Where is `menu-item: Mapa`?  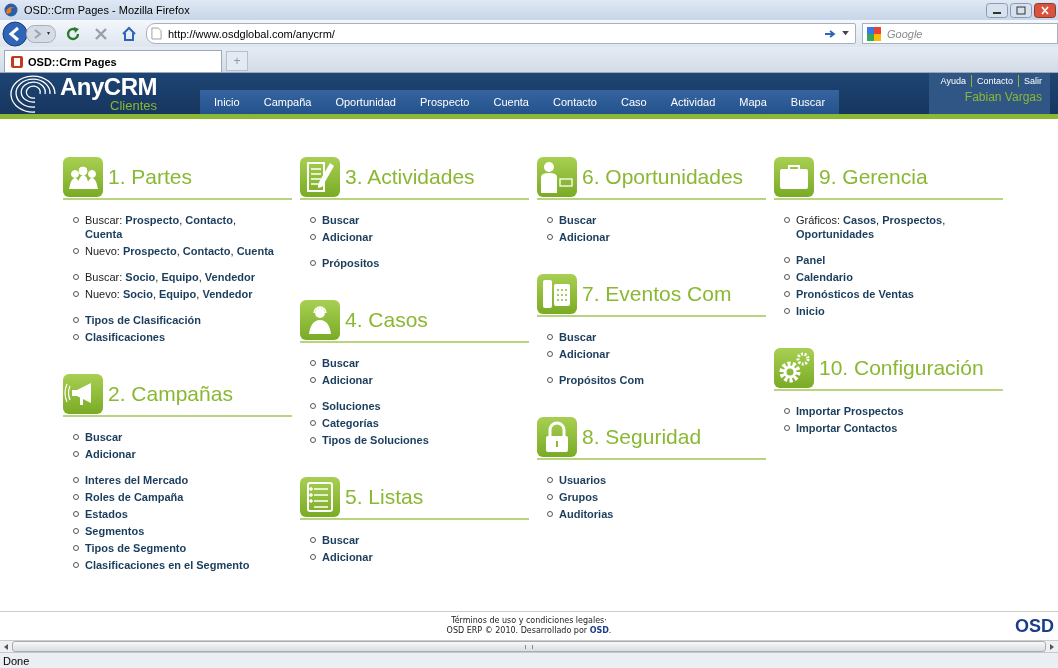
menu-item: Mapa is located at coordinates (753, 102).